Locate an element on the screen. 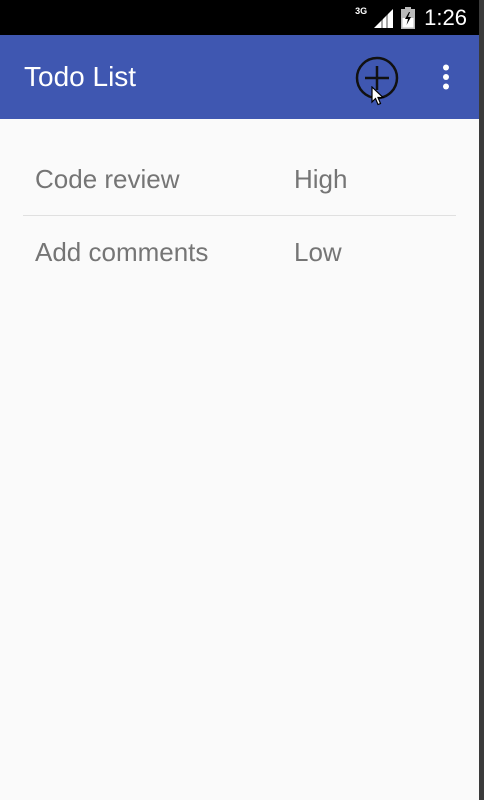 The image size is (484, 800). overflow-menu-icon is located at coordinates (446, 77).